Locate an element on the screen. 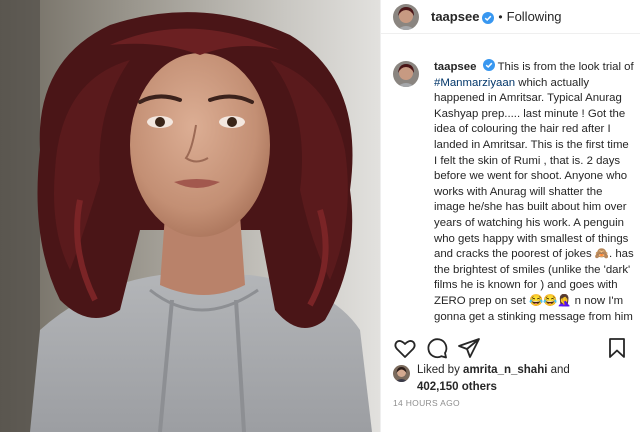 The image size is (640, 432). header-username: taapsee is located at coordinates (455, 16).